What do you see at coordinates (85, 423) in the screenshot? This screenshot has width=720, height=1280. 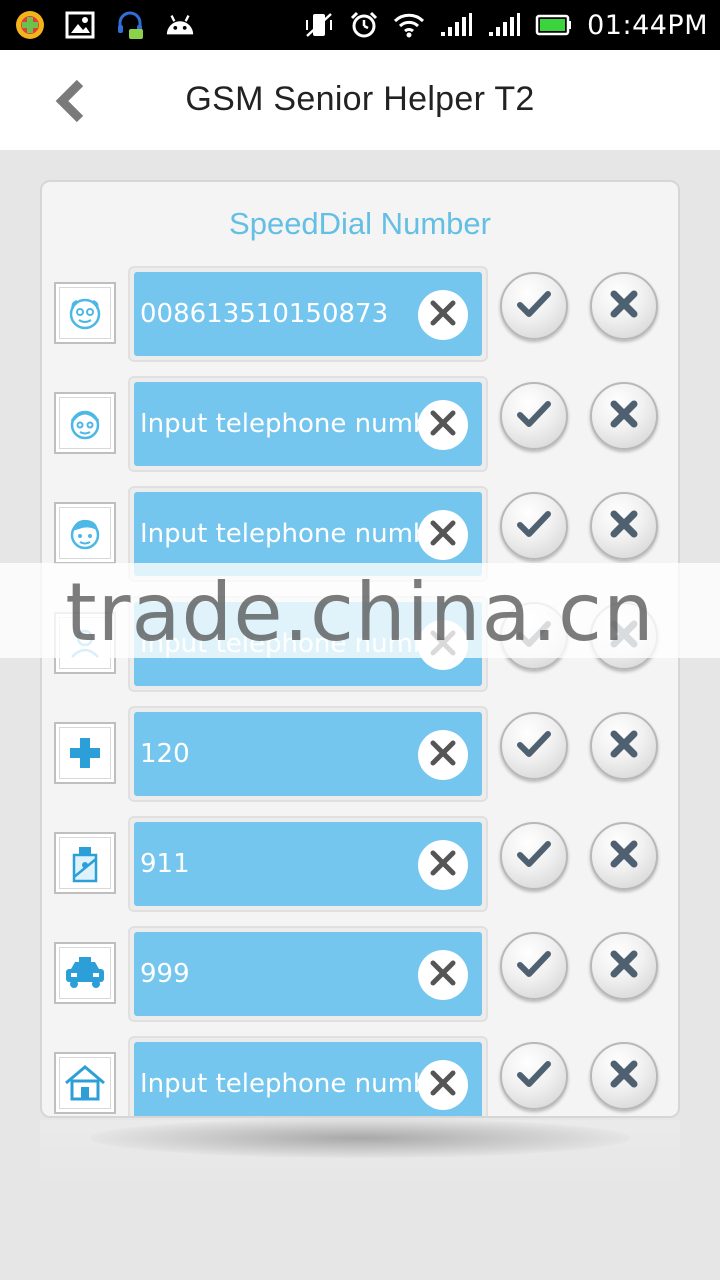 I see `grandma-face-icon` at bounding box center [85, 423].